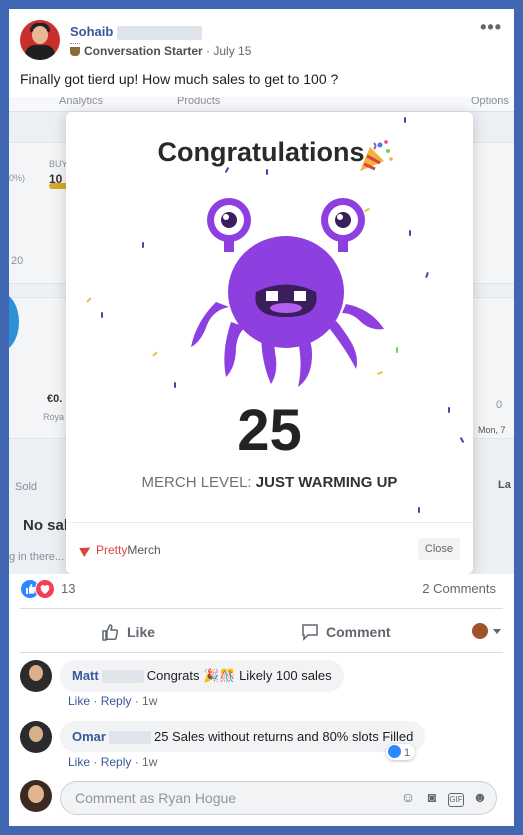  Describe the element at coordinates (144, 550) in the screenshot. I see `brand-merch: Merch` at that location.